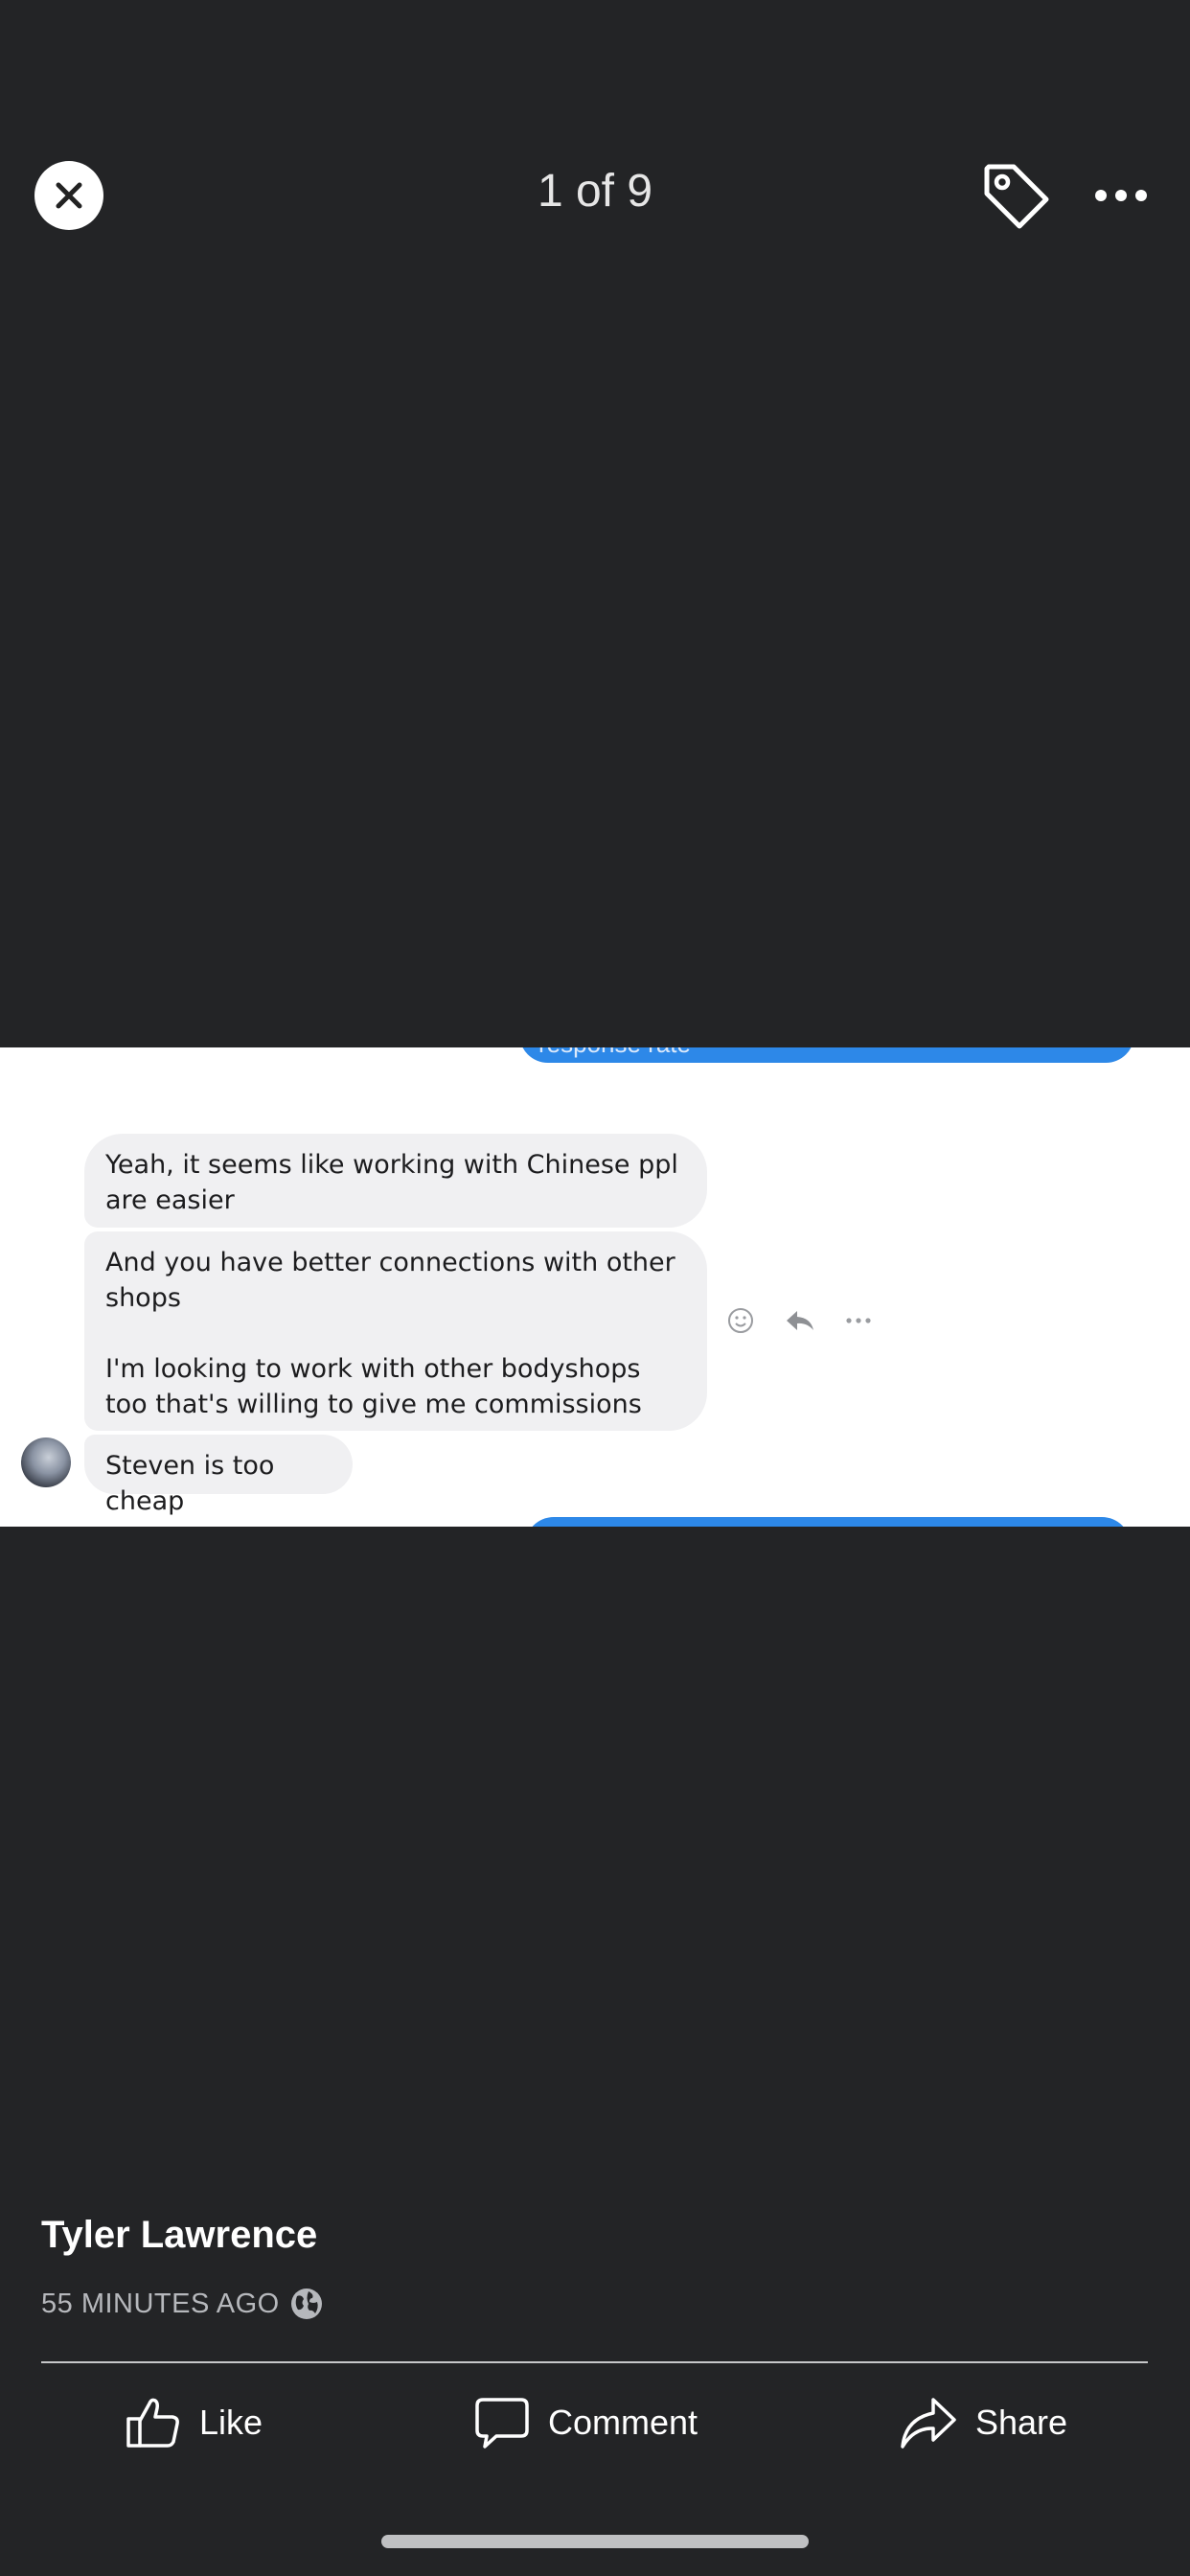 The height and width of the screenshot is (2576, 1190). What do you see at coordinates (231, 2422) in the screenshot?
I see `like-label: Like` at bounding box center [231, 2422].